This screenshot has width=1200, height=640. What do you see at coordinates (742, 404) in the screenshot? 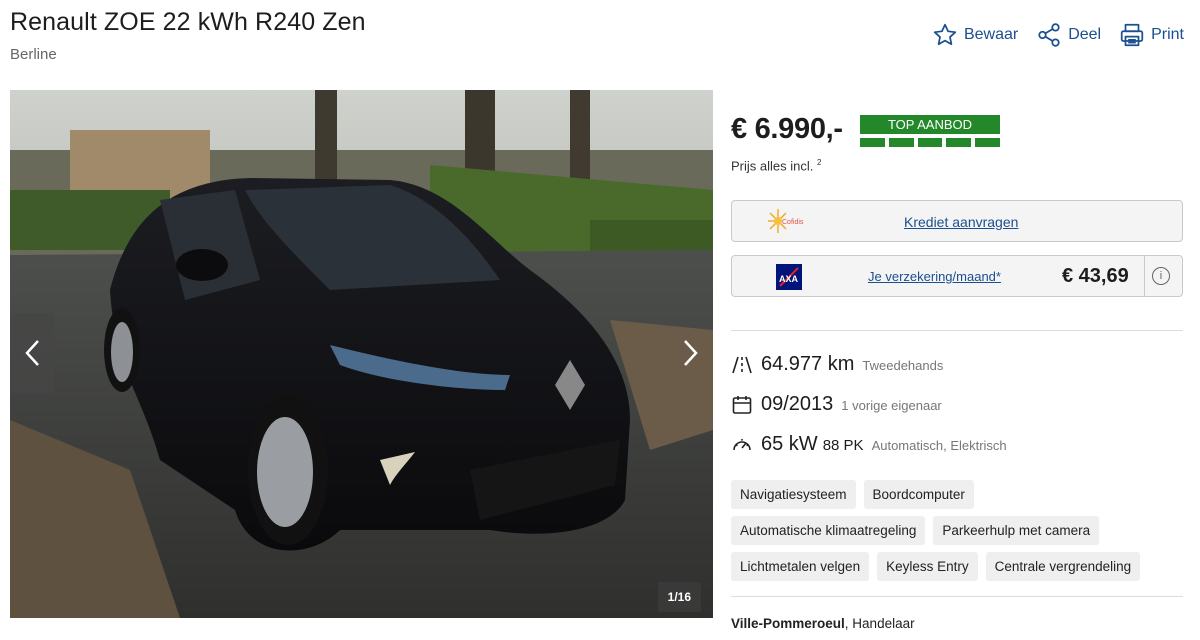
I see `calendar-icon` at bounding box center [742, 404].